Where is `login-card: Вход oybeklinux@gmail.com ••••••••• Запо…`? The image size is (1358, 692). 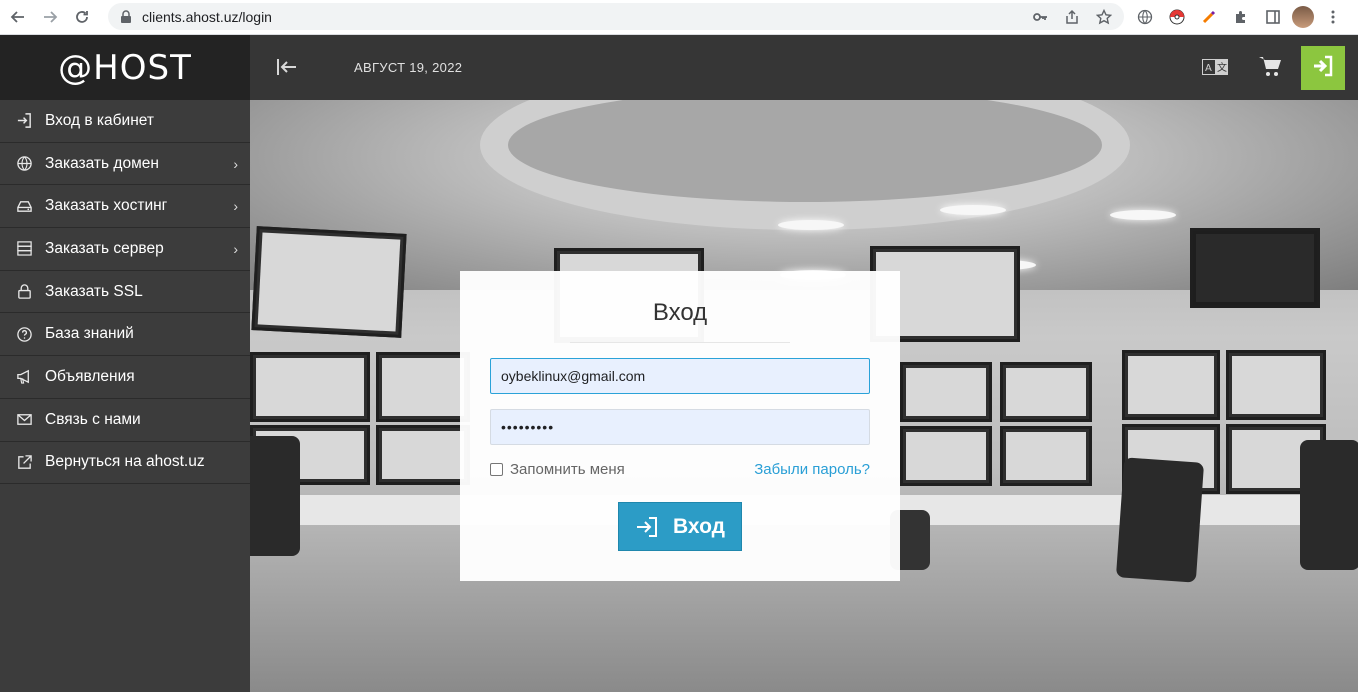
login-card: Вход oybeklinux@gmail.com ••••••••• Запо… is located at coordinates (680, 426).